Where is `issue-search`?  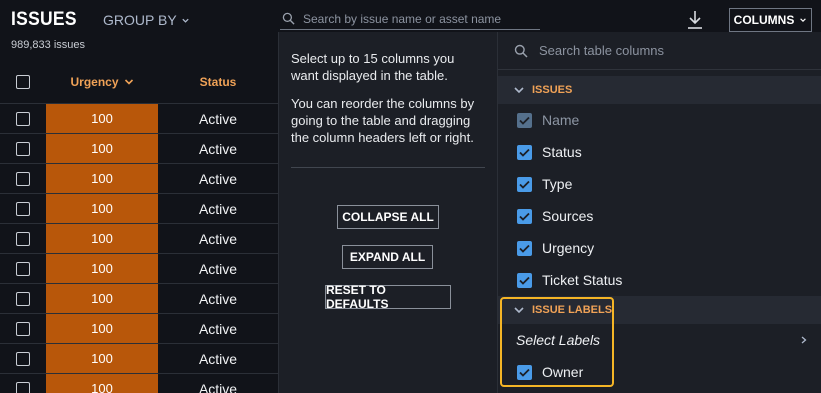 issue-search is located at coordinates (410, 19).